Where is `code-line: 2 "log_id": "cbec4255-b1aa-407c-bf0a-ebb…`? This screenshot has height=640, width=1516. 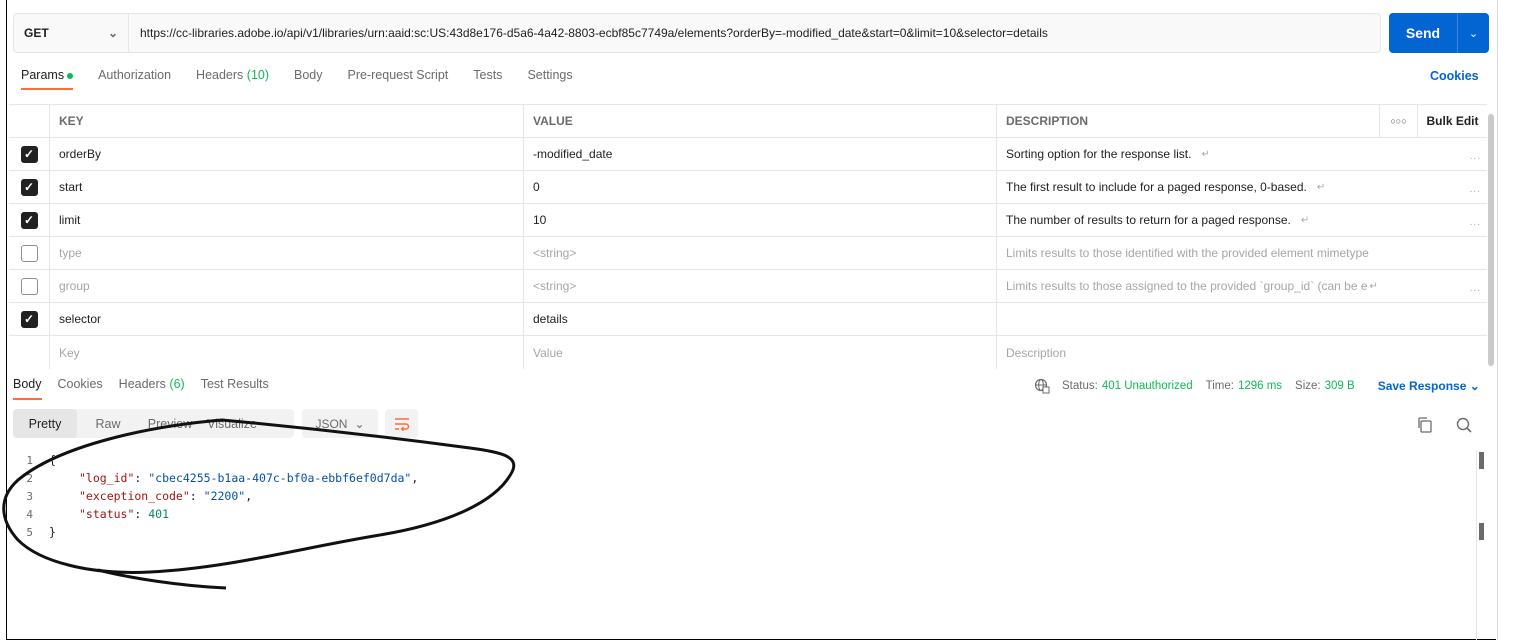
code-line: 2 "log_id": "cbec4255-b1aa-407c-bf0a-ebb… is located at coordinates (743, 478).